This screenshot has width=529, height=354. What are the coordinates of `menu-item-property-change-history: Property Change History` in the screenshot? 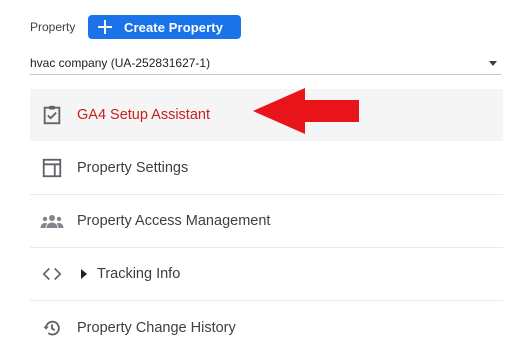 It's located at (266, 327).